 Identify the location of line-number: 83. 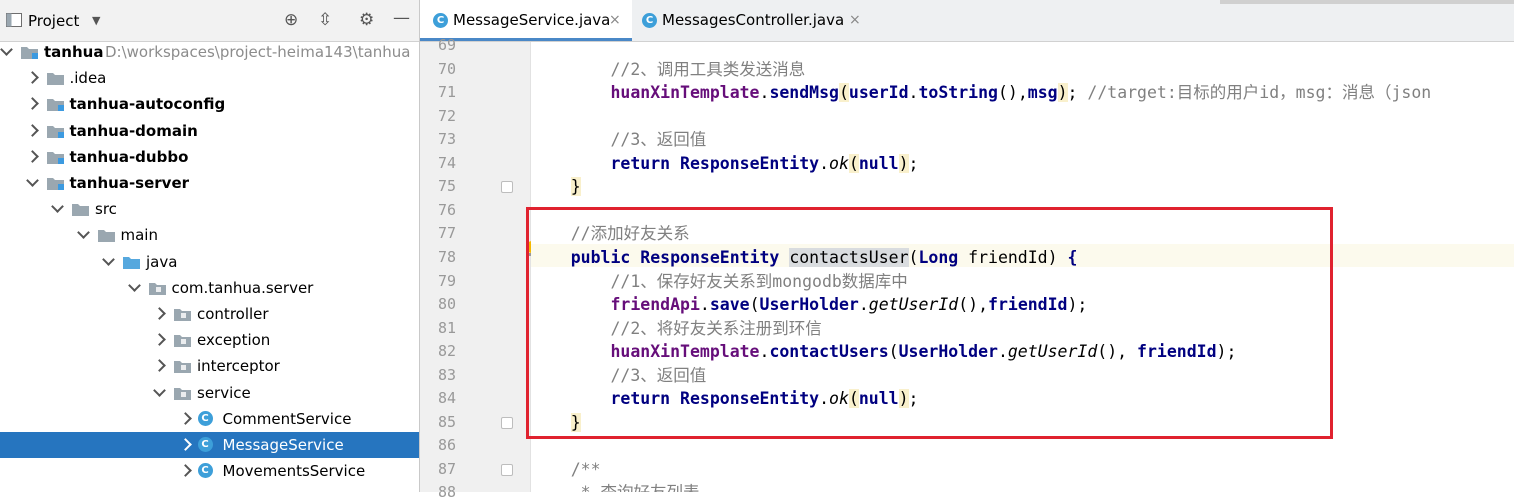
(446, 374).